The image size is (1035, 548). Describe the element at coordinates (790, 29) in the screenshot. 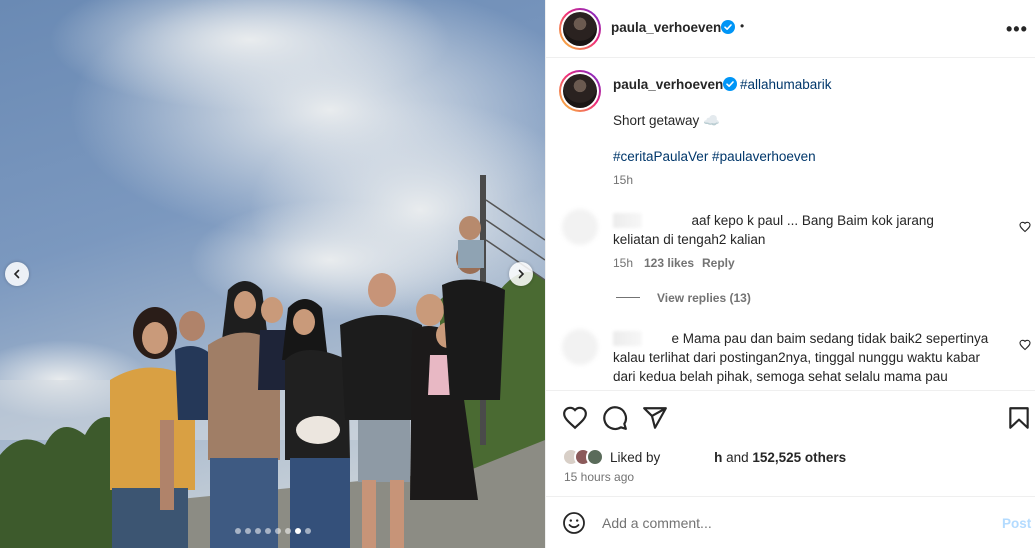

I see `post-header: paula_verhoeven • •••` at that location.